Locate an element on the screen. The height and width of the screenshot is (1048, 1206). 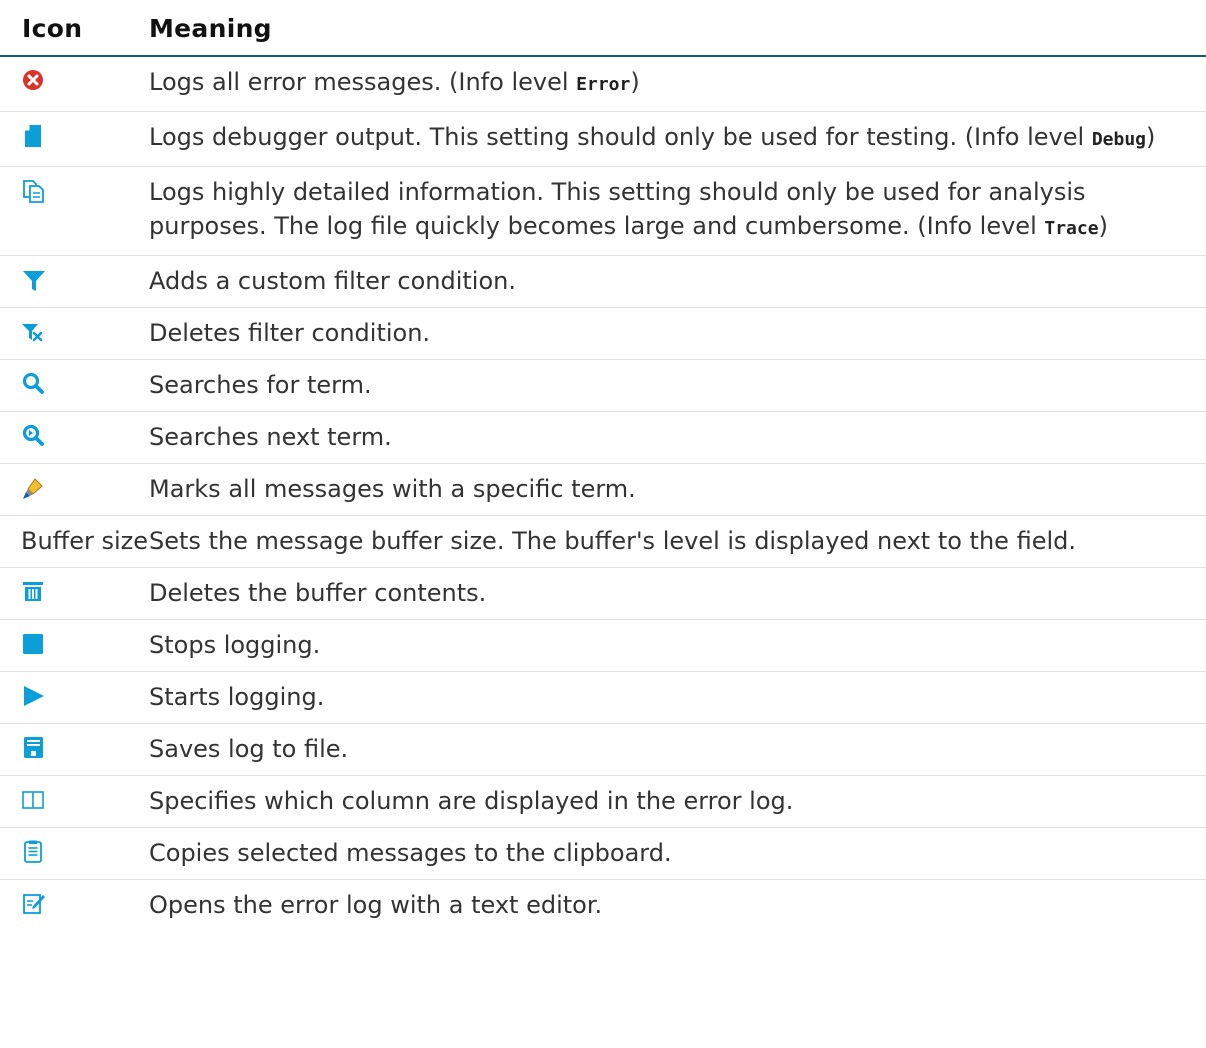
row-description: Stops logging. is located at coordinates (235, 645).